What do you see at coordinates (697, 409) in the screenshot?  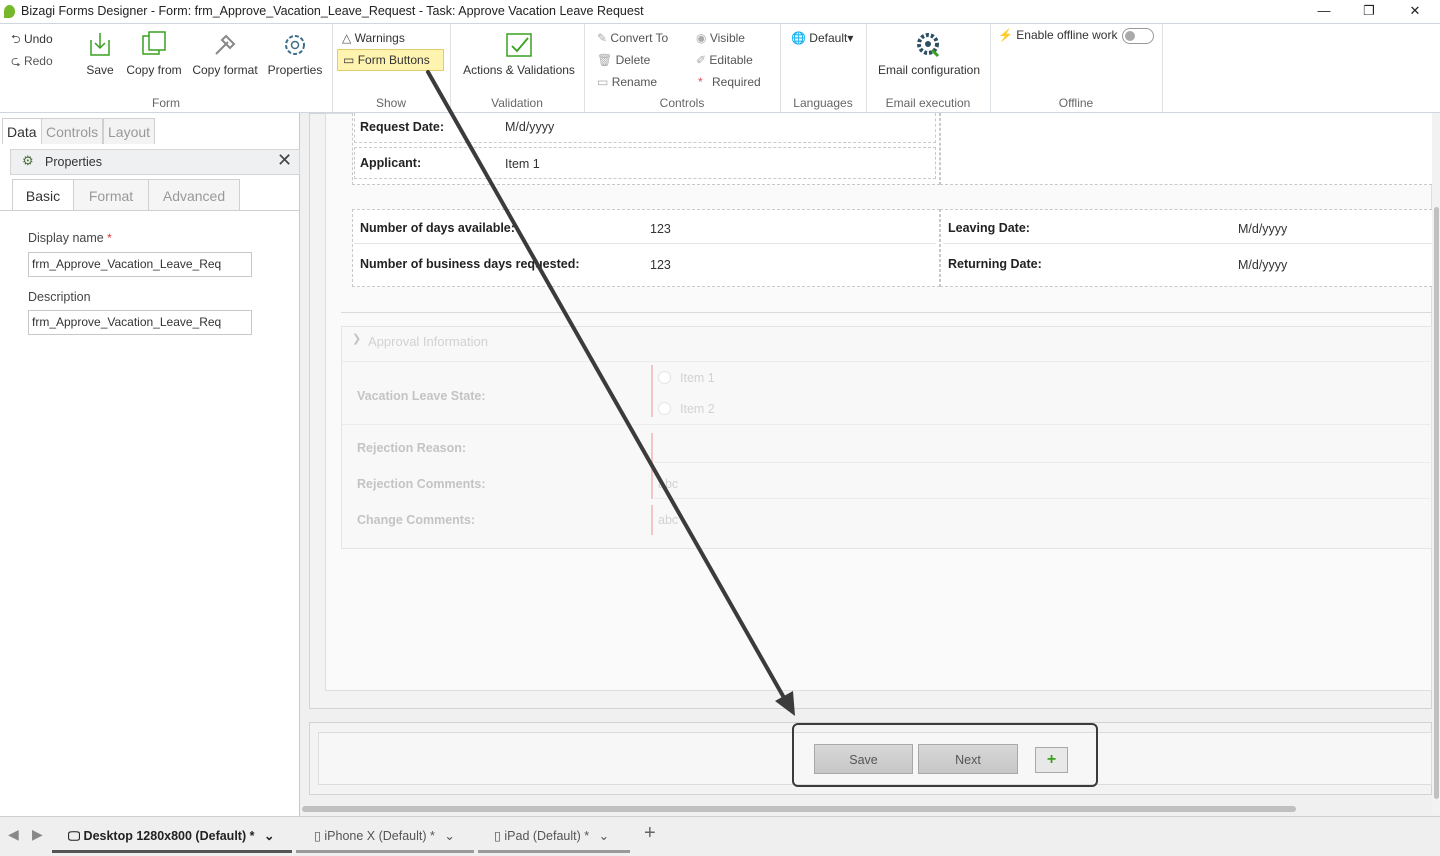 I see `leave-option2-label: Item 2` at bounding box center [697, 409].